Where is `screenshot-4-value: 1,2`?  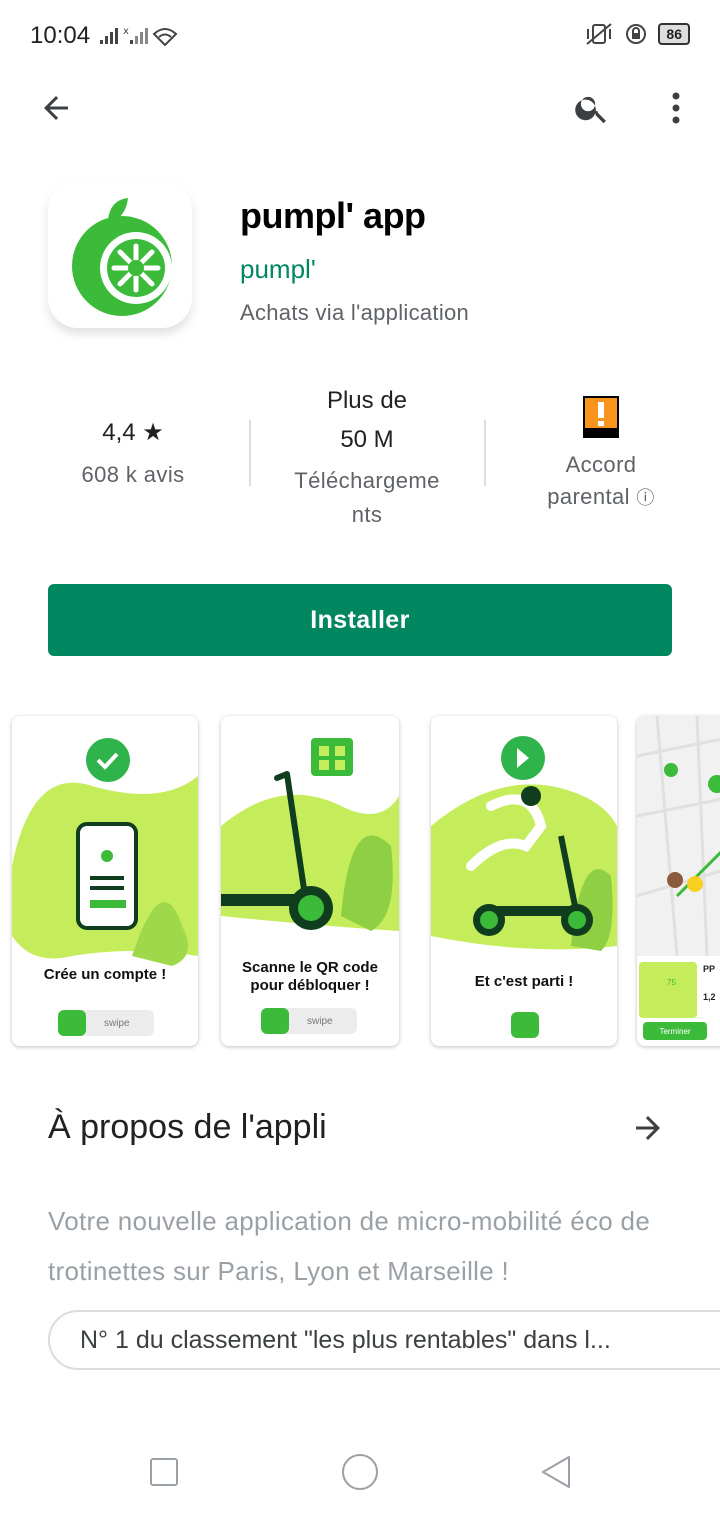 screenshot-4-value: 1,2 is located at coordinates (709, 997).